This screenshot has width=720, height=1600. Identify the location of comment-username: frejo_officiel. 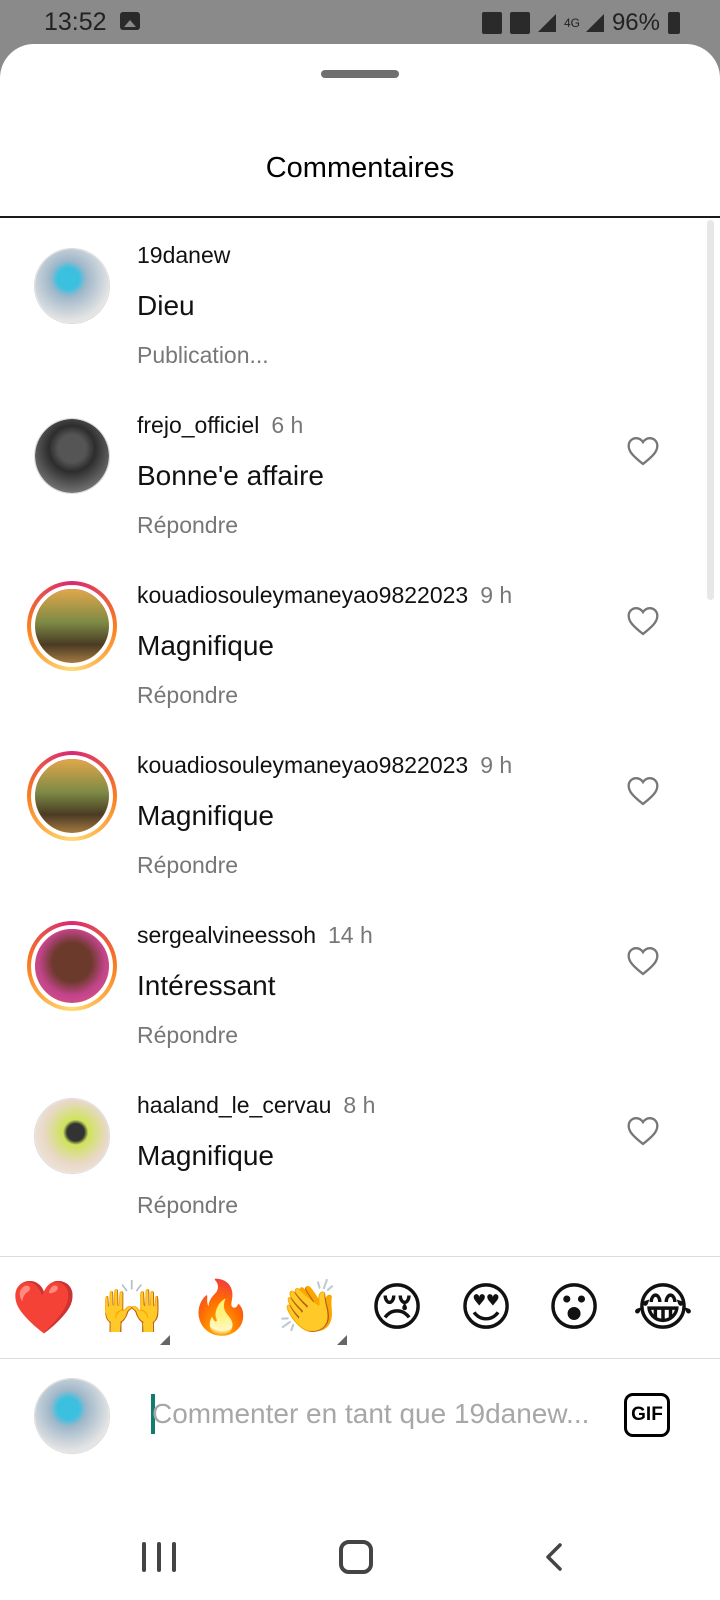
(198, 425).